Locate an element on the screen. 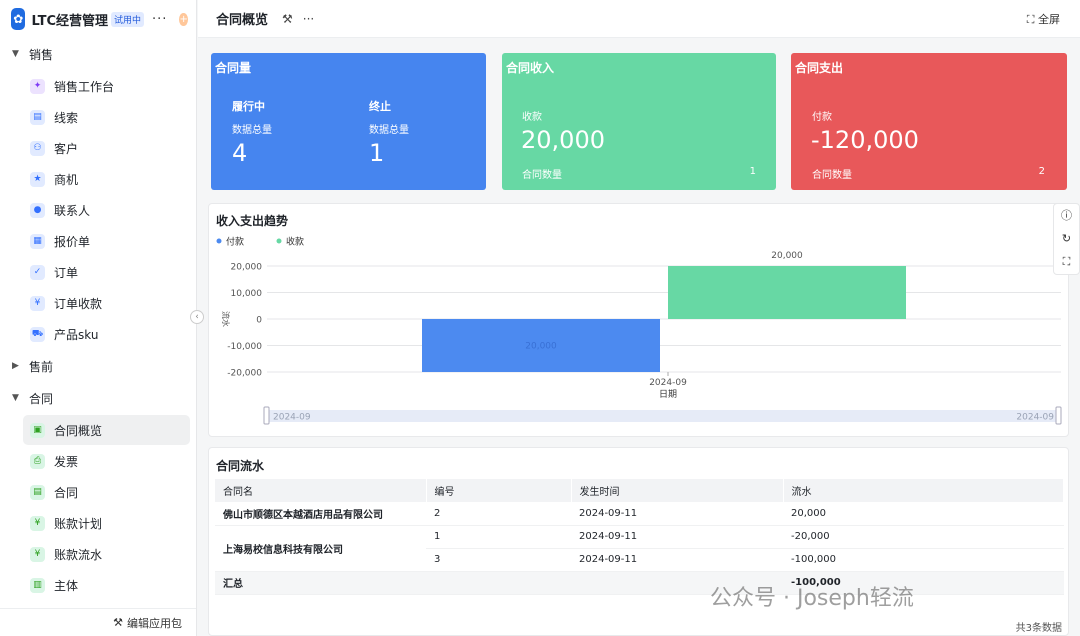 This screenshot has width=1080, height=636. cell-number: 1 is located at coordinates (498, 537).